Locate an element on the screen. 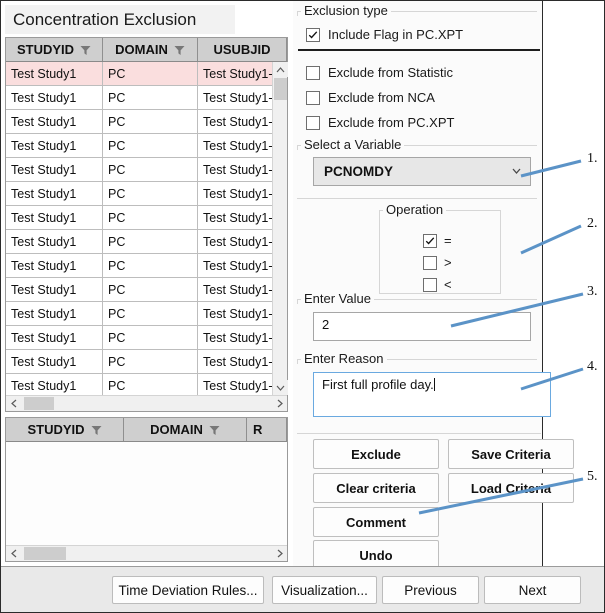 The width and height of the screenshot is (605, 613). value-input: 2 is located at coordinates (422, 326).